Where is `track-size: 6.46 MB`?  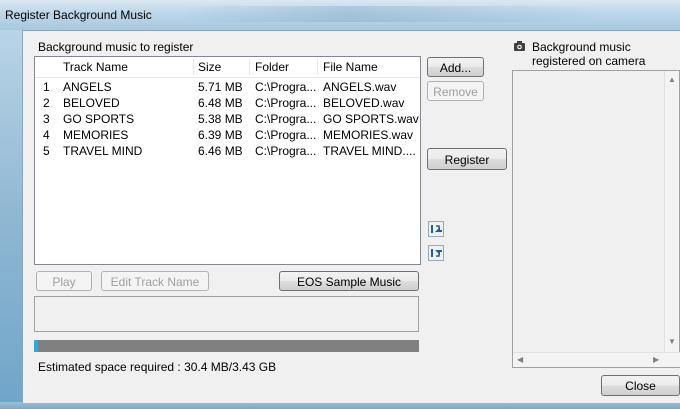
track-size: 6.46 MB is located at coordinates (220, 151).